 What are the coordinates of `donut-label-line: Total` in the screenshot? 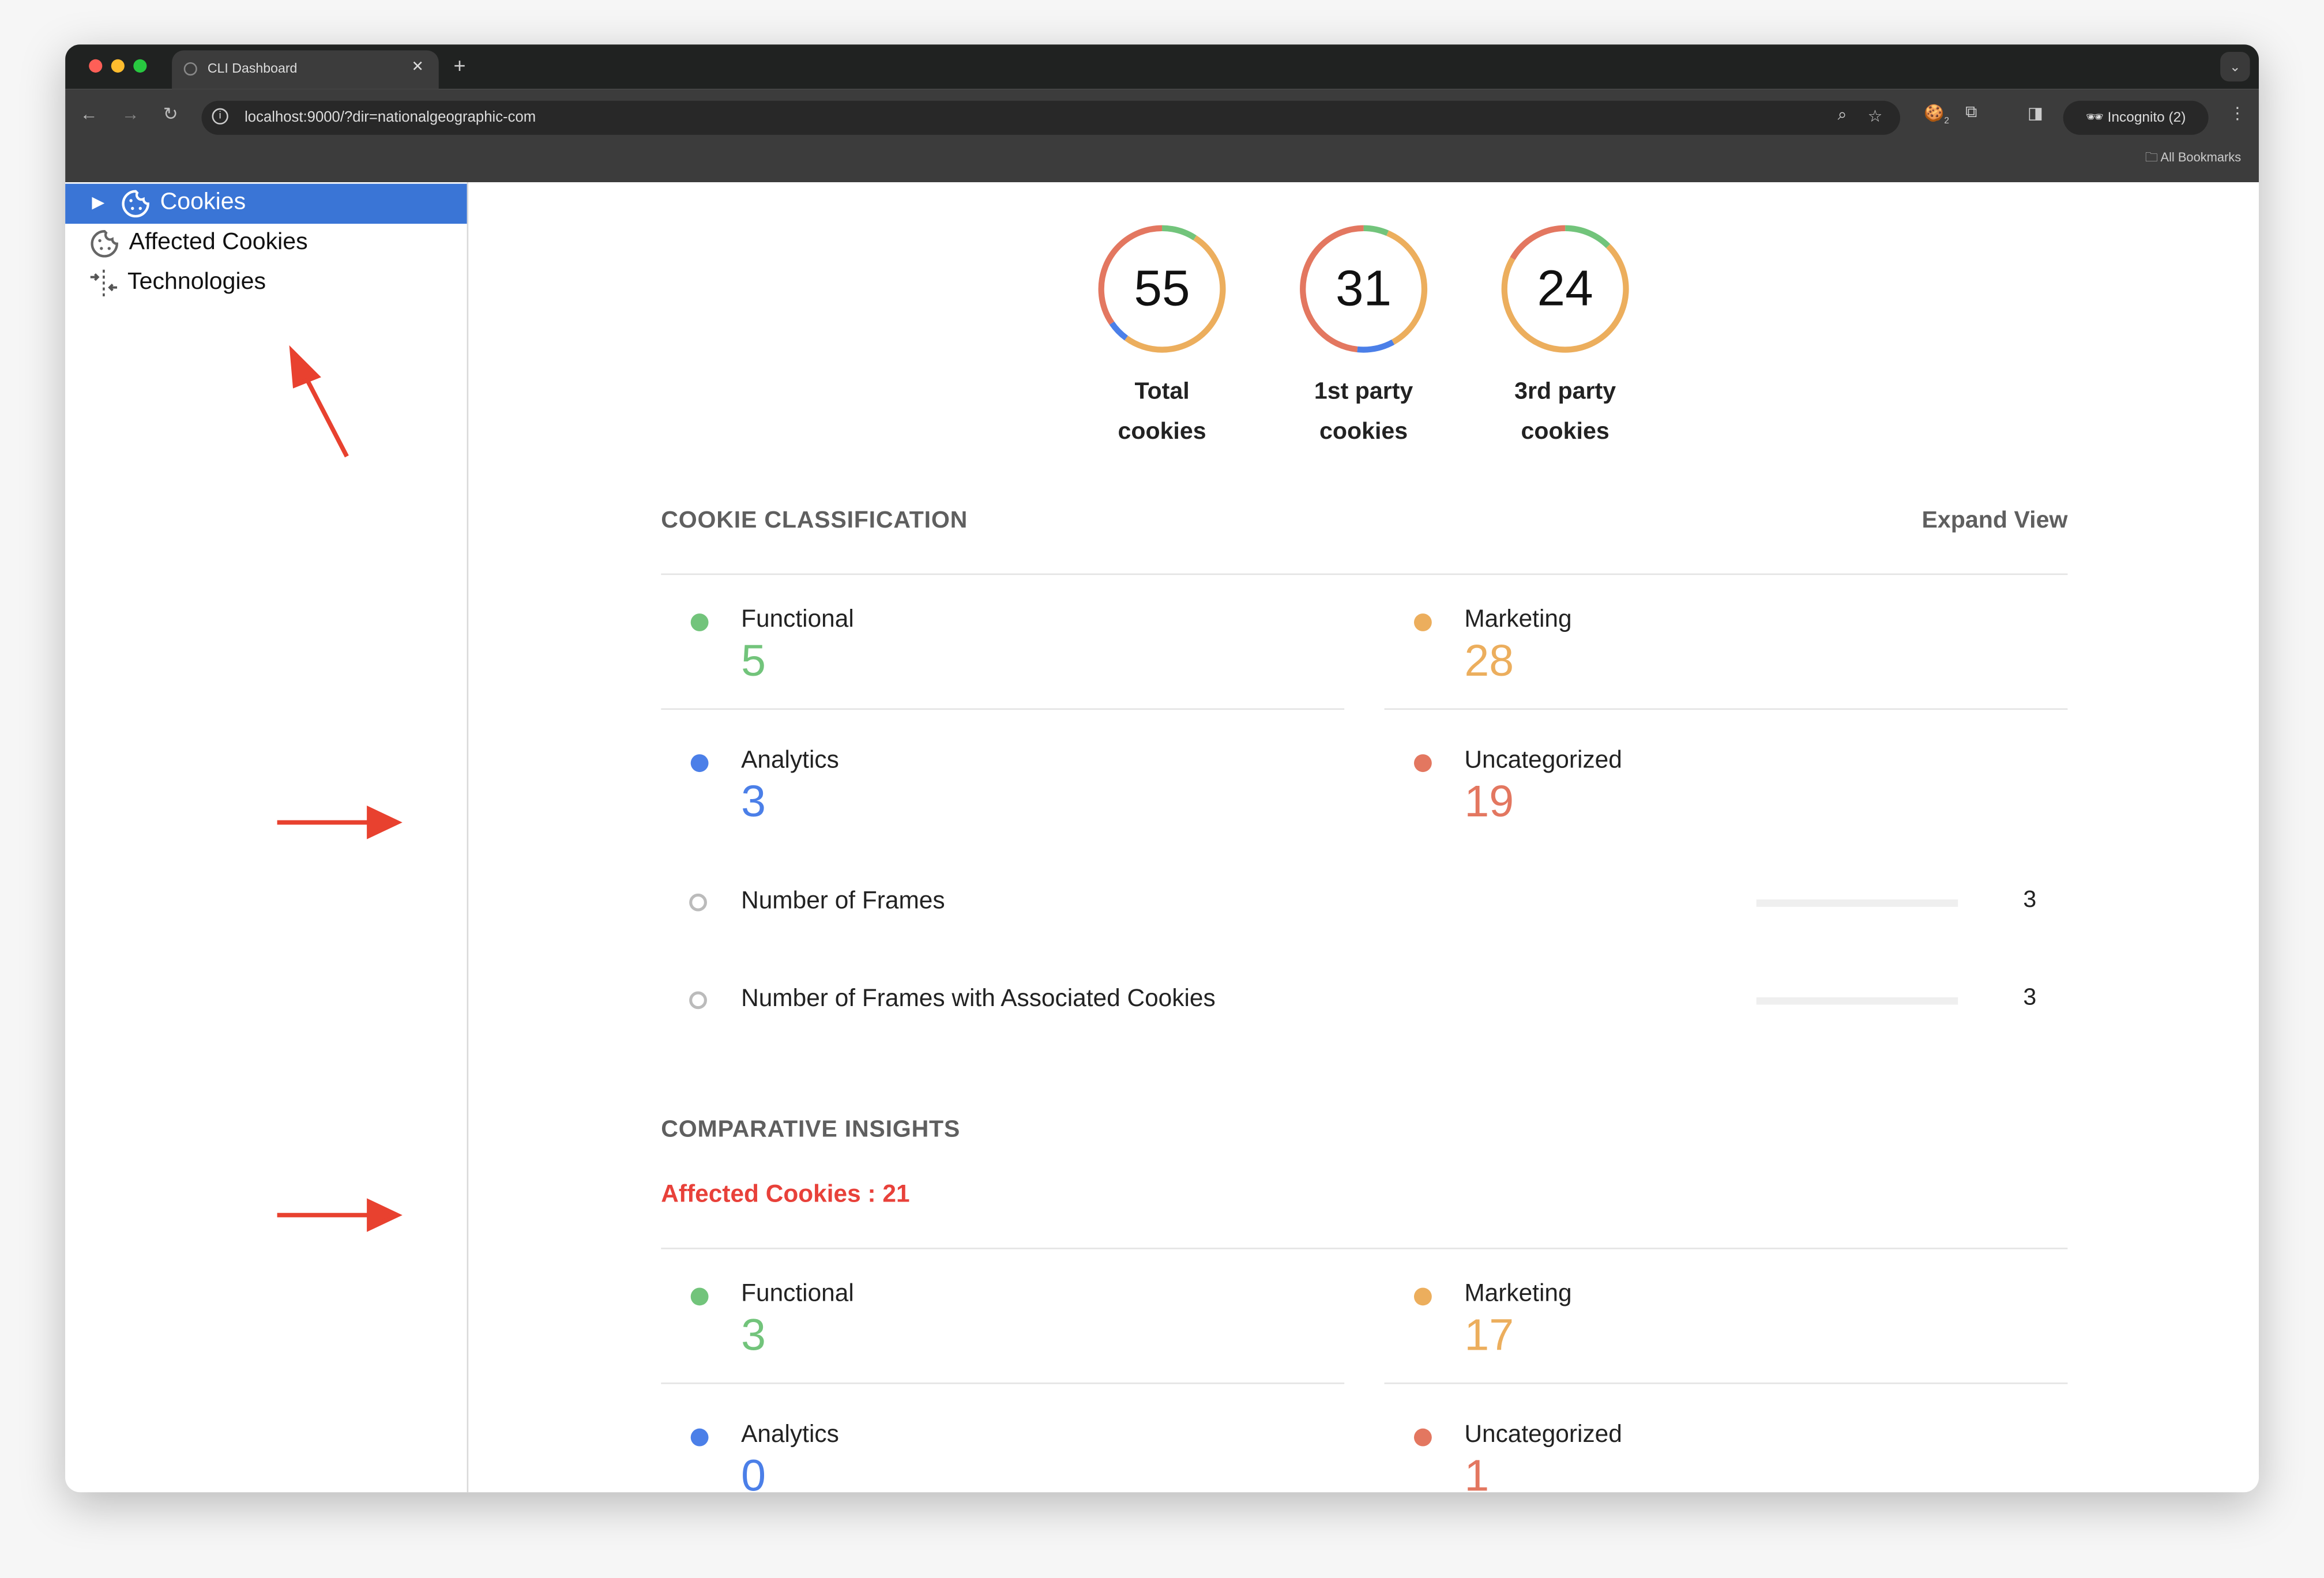 It's located at (1162, 392).